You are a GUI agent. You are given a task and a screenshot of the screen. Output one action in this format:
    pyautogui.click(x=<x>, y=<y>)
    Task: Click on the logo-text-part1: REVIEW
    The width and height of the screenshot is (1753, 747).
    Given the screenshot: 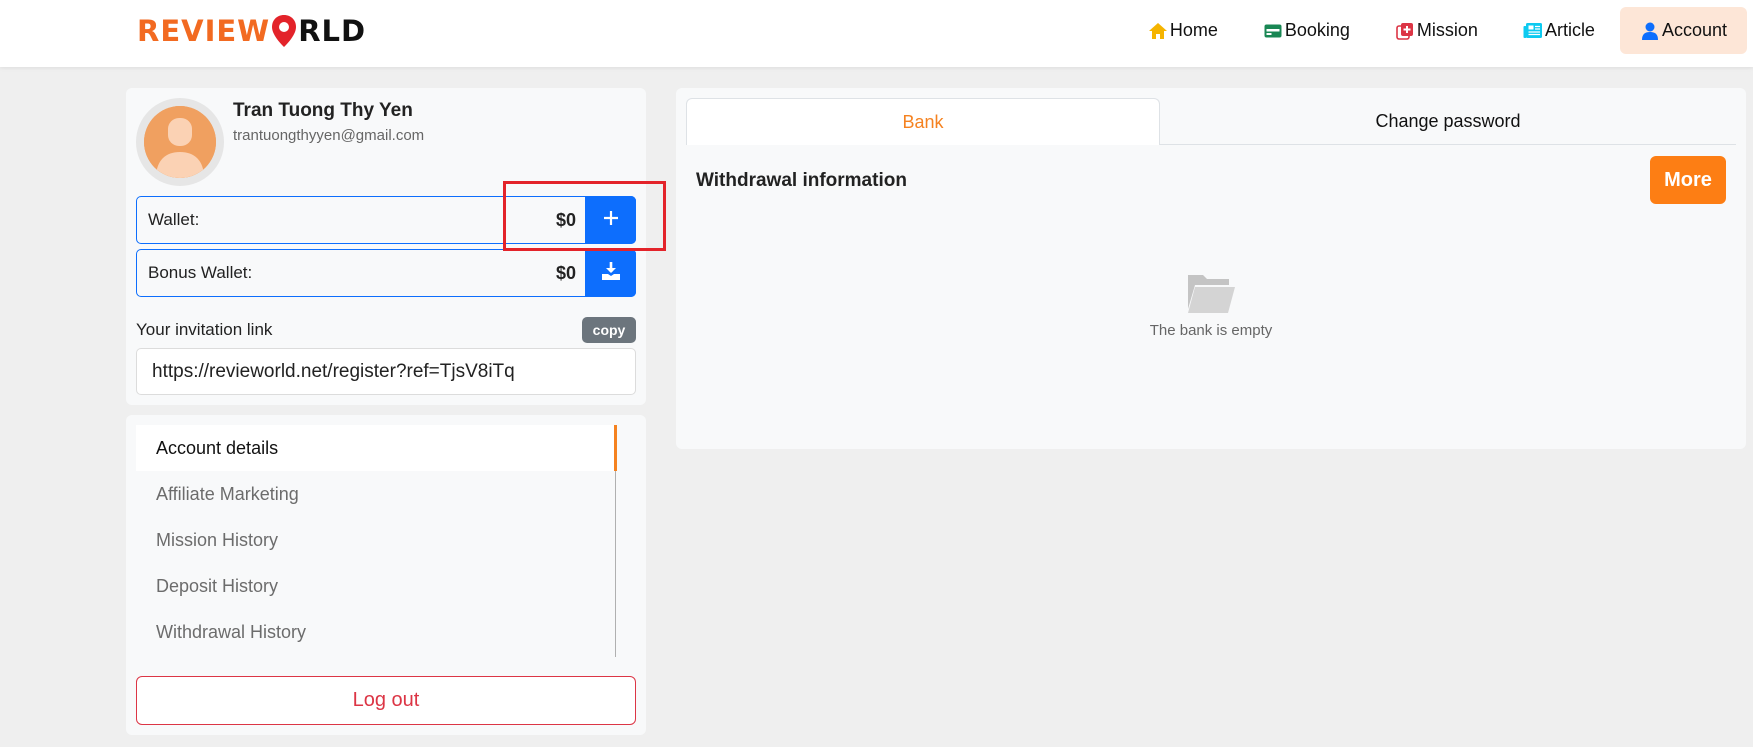 What is the action you would take?
    pyautogui.click(x=204, y=31)
    